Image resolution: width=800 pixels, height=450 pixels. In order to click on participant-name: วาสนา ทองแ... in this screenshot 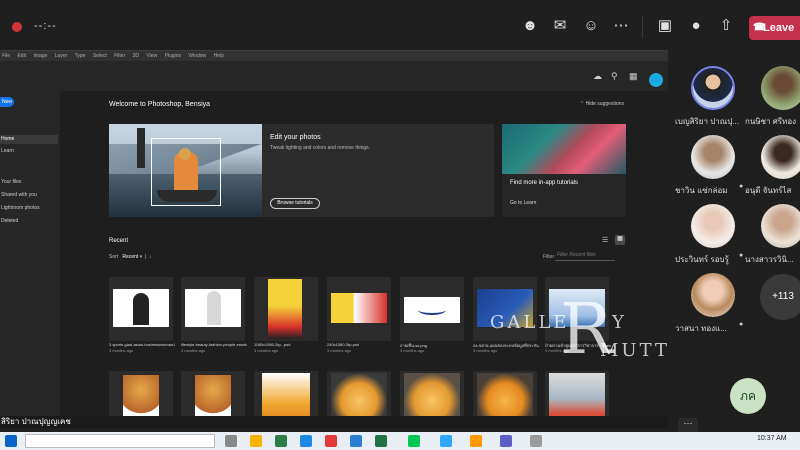, I will do `click(701, 328)`.